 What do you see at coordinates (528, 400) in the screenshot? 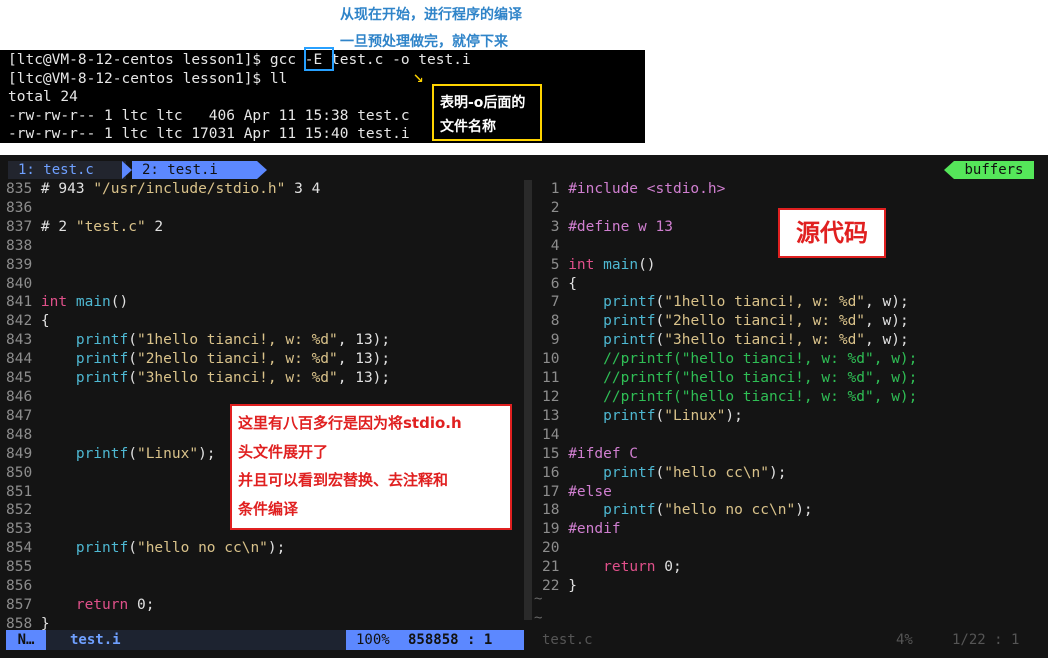
I see `window-separator` at bounding box center [528, 400].